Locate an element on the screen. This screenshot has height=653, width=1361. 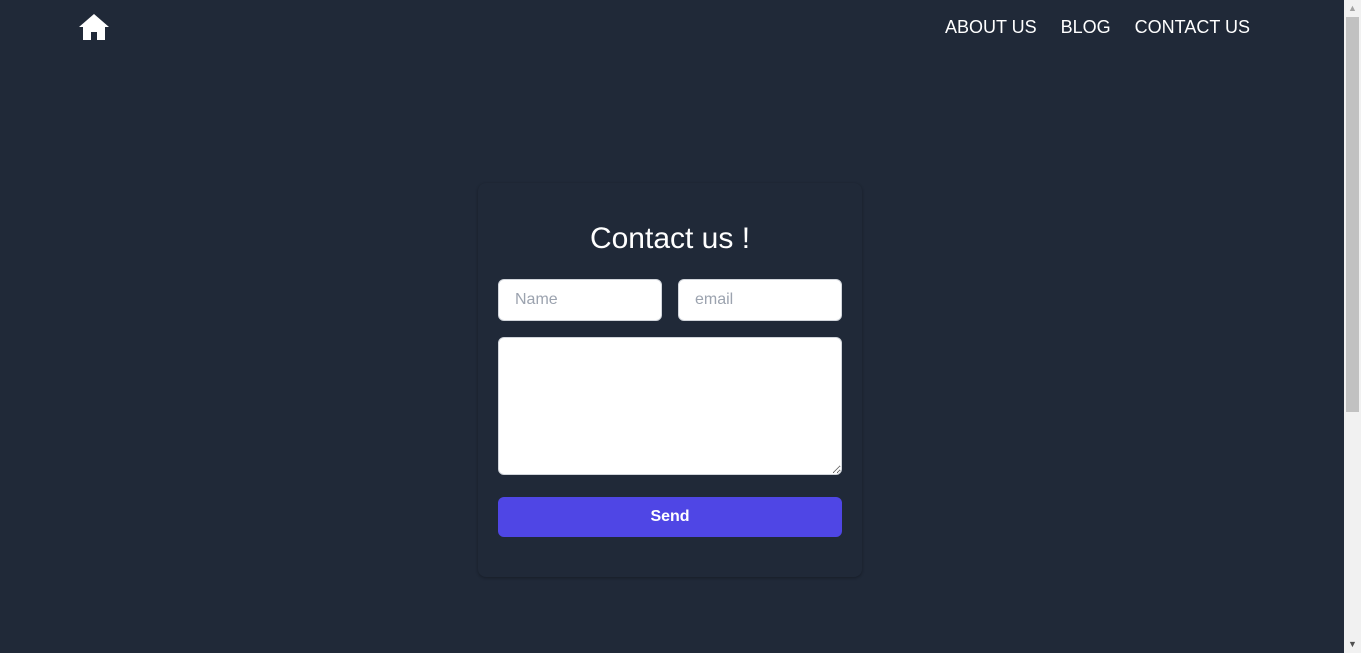
scroll-up-arrow-icon: ▲ is located at coordinates (1352, 8).